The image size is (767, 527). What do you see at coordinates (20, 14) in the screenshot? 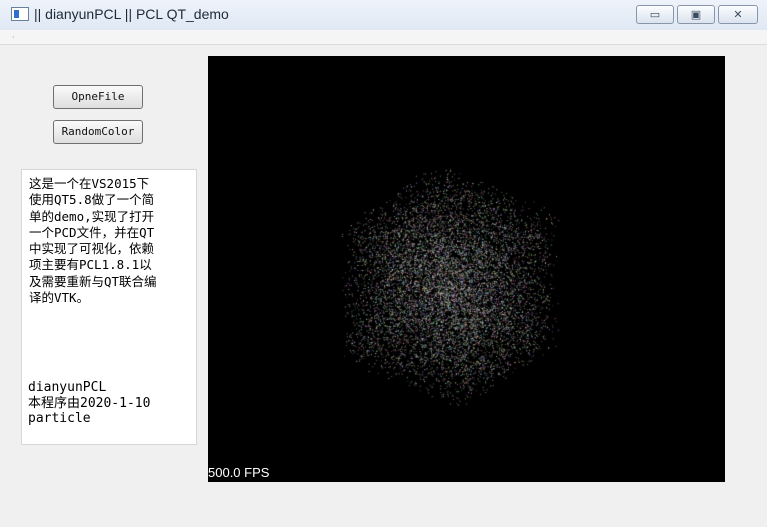
I see `app-icon` at bounding box center [20, 14].